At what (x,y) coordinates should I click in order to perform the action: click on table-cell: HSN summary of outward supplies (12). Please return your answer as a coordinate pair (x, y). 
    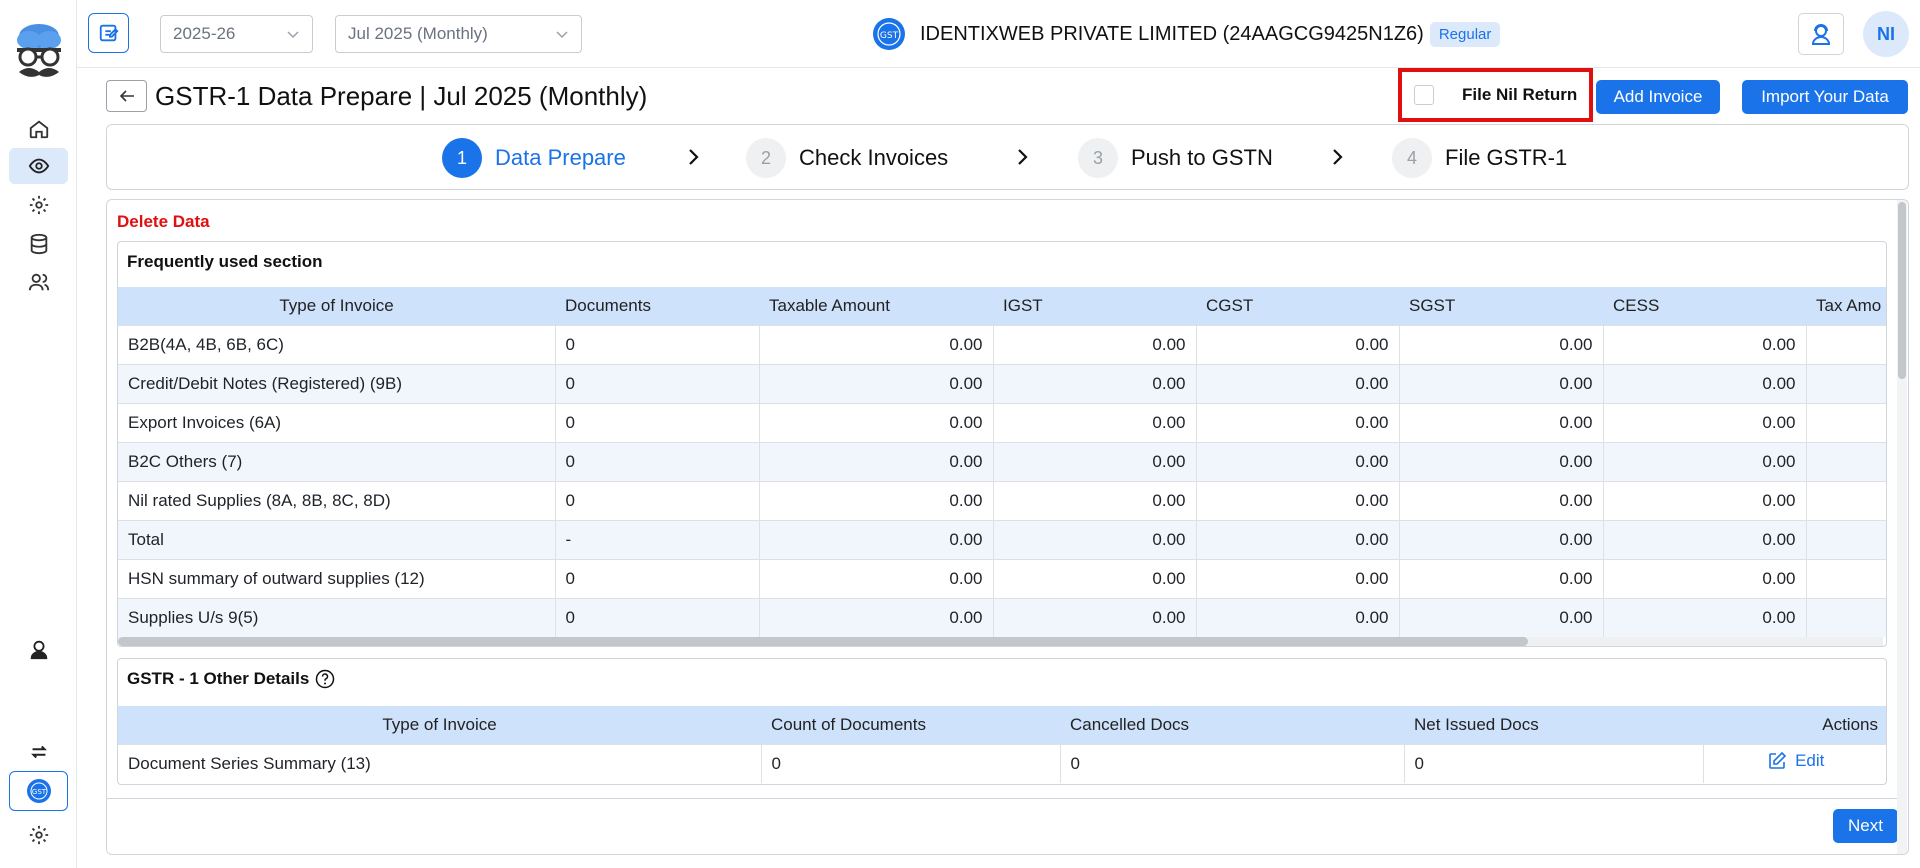
    Looking at the image, I should click on (337, 578).